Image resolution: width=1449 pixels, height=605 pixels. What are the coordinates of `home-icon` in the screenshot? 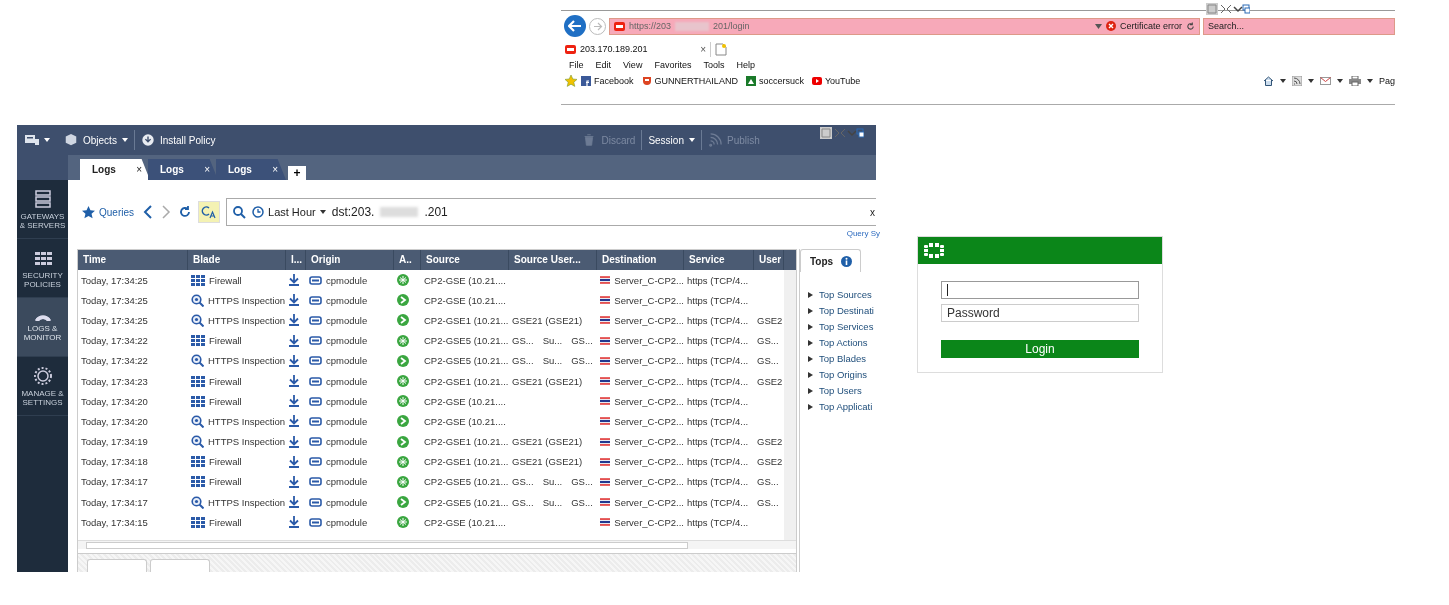 It's located at (1268, 81).